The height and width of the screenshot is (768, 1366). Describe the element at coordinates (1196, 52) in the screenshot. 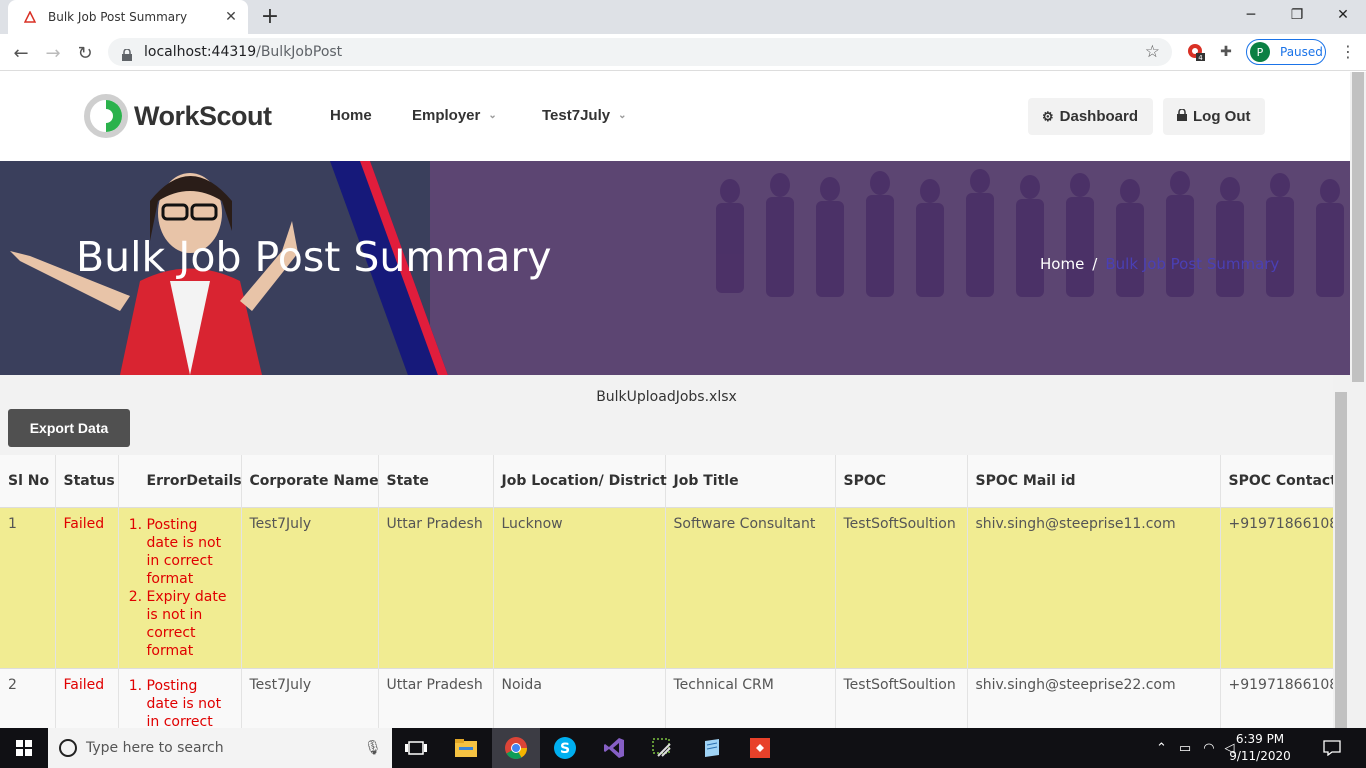

I see `extension-icon: 4` at that location.